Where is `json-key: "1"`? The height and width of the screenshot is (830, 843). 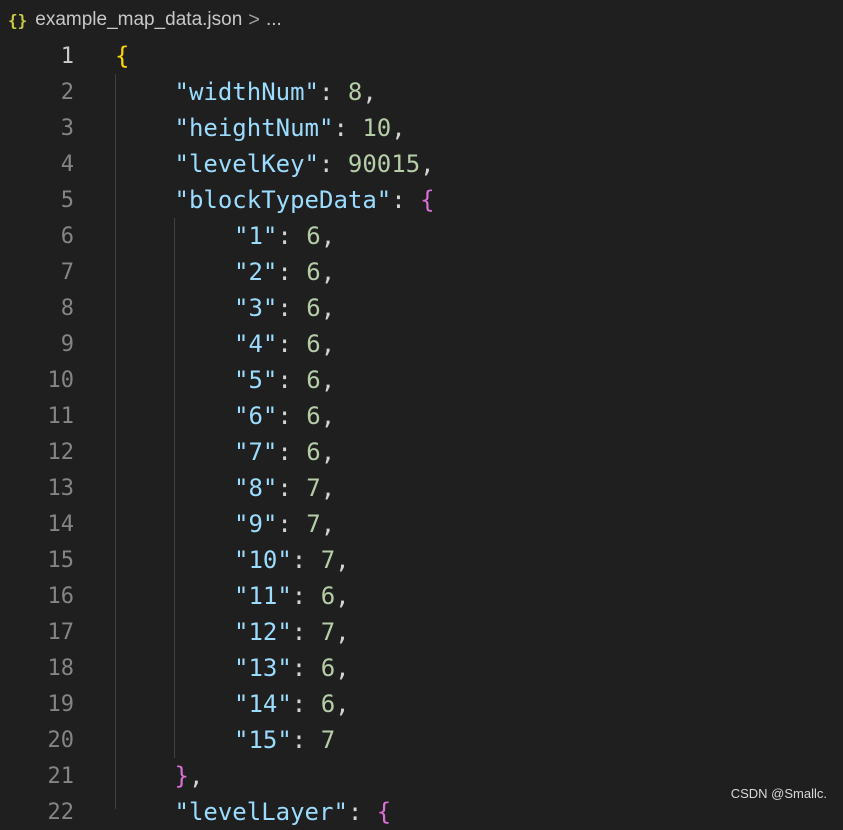 json-key: "1" is located at coordinates (256, 236).